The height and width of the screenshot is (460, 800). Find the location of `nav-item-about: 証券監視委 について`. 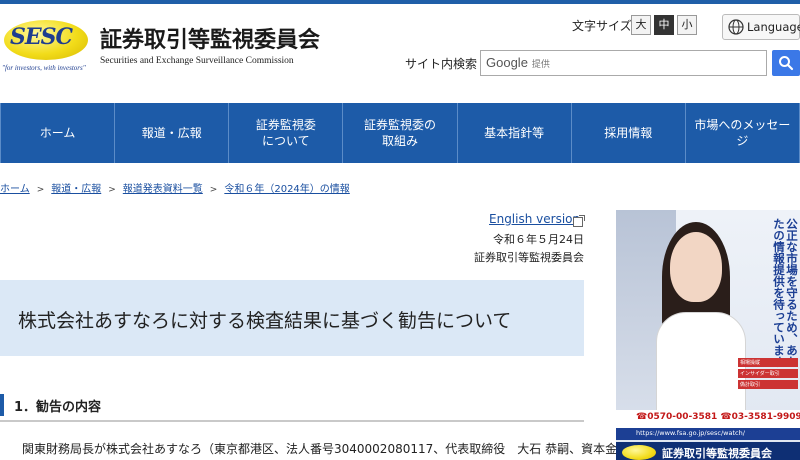

nav-item-about: 証券監視委 について is located at coordinates (286, 133).